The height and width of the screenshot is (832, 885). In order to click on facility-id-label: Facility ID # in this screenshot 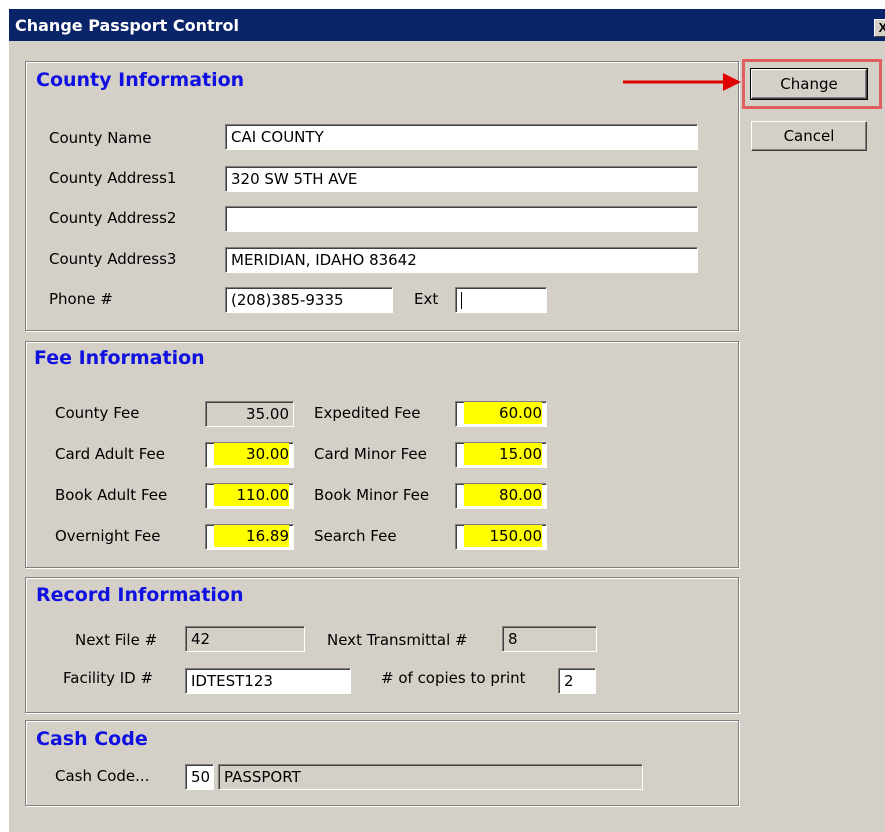, I will do `click(108, 678)`.